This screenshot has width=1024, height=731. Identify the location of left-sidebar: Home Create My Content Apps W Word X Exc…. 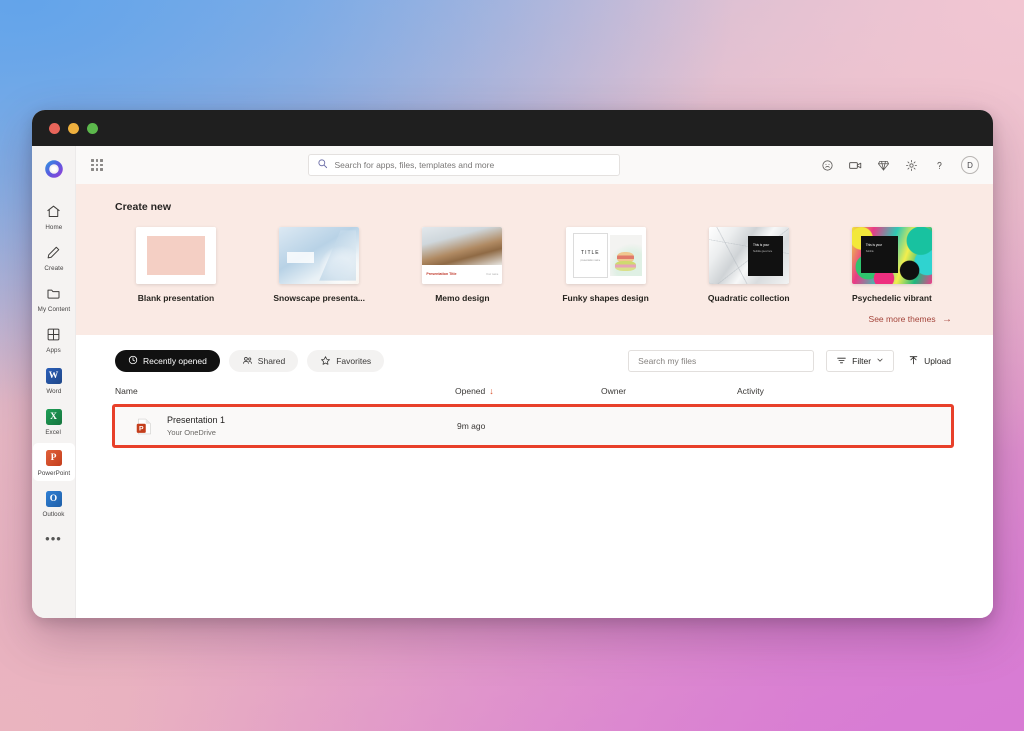
(54, 382).